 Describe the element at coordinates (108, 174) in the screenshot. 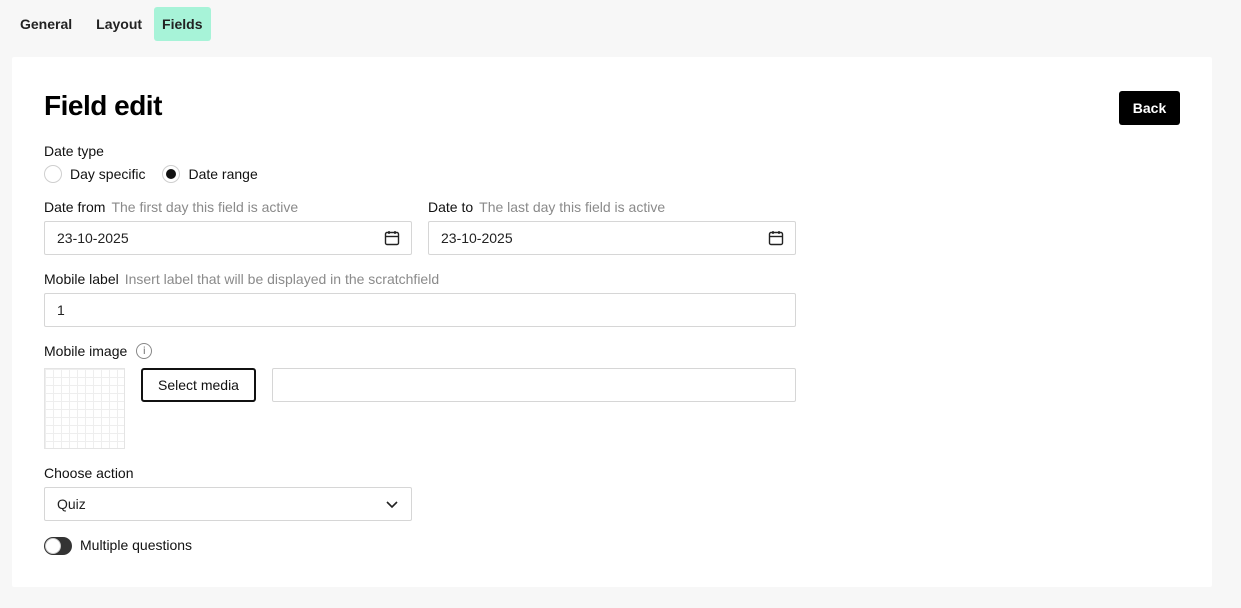

I see `radio-label: Day specific` at that location.